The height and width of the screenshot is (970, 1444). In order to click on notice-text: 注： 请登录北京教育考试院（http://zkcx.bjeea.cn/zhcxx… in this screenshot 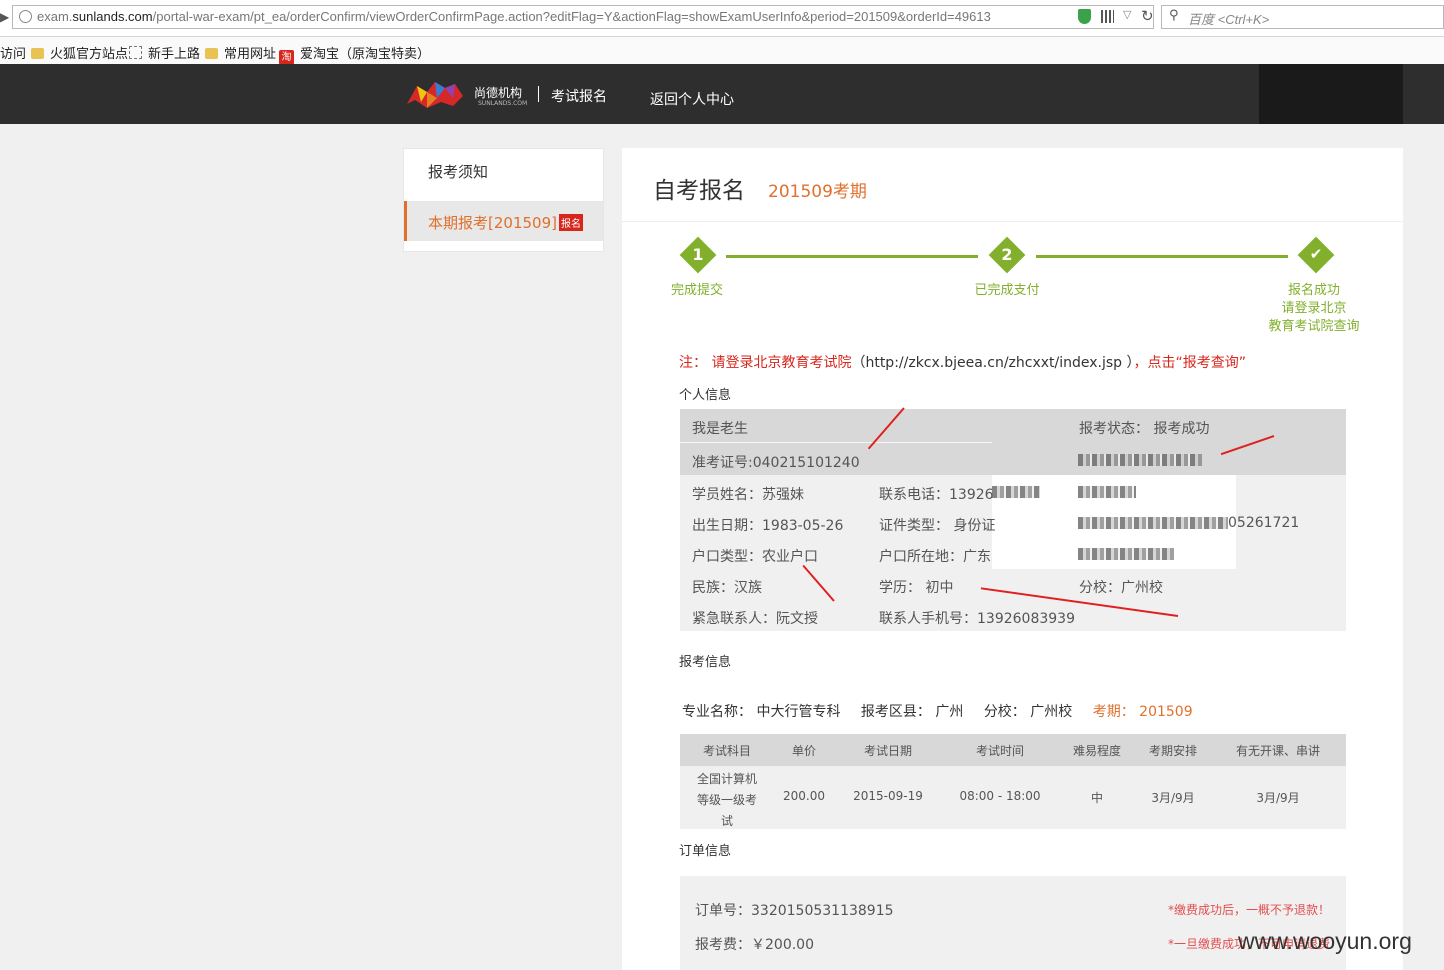, I will do `click(963, 363)`.